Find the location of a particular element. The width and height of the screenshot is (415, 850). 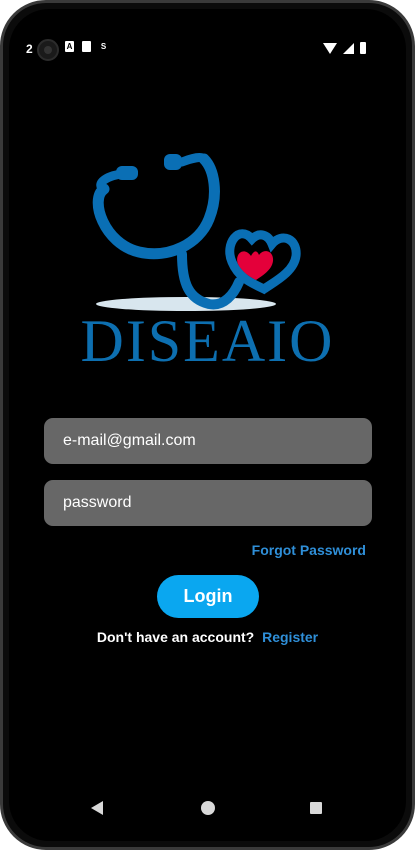

system-icons is located at coordinates (344, 48).